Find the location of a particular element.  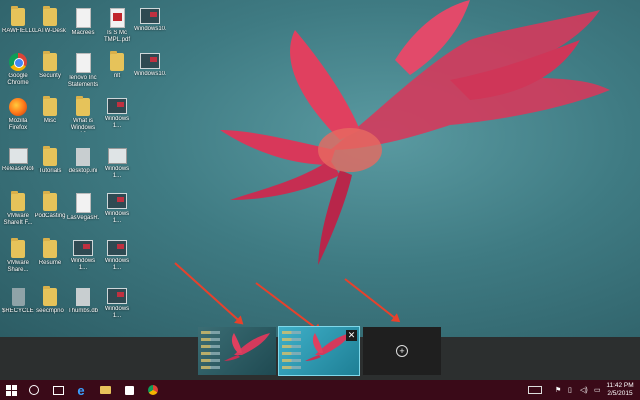

keyboard-tray-button is located at coordinates (535, 390).